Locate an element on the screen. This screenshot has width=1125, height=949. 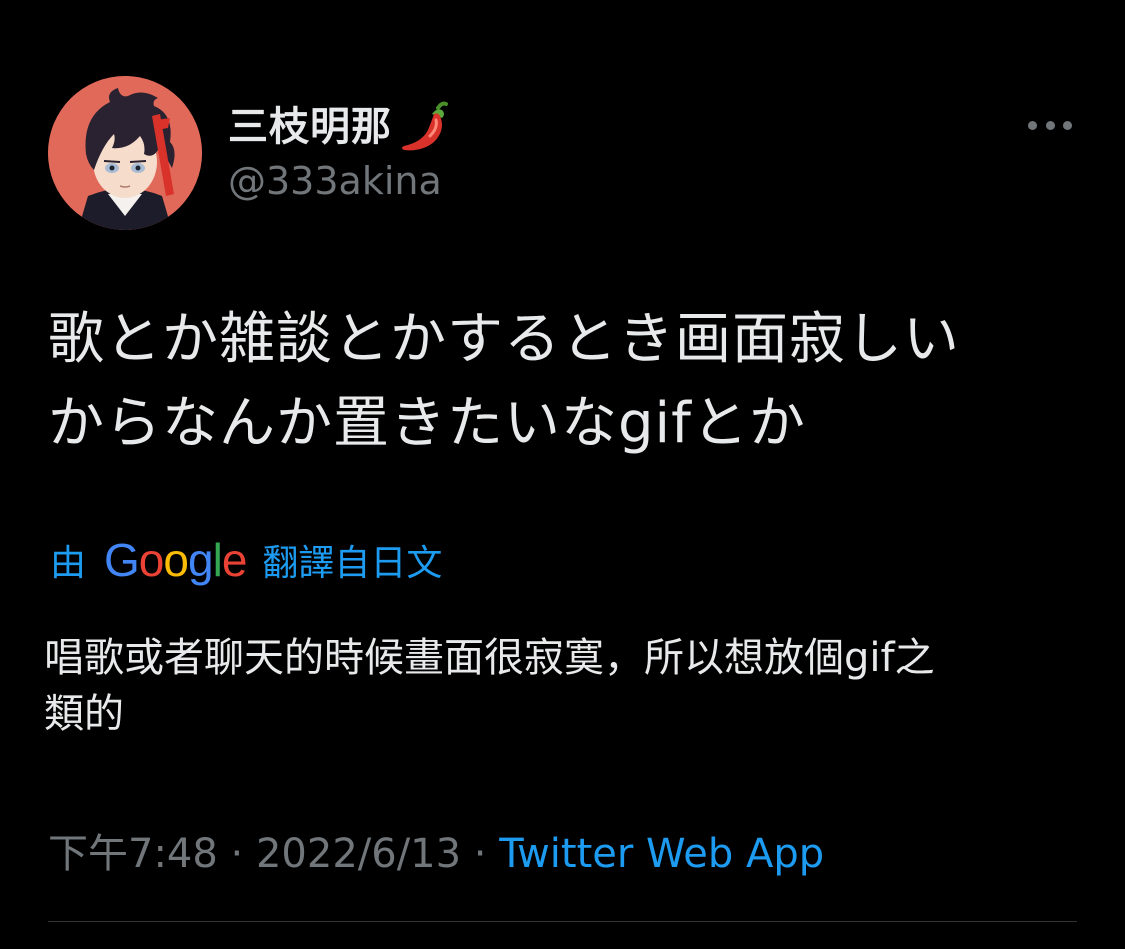
translation-source-language: 翻譯自日文 is located at coordinates (352, 563).